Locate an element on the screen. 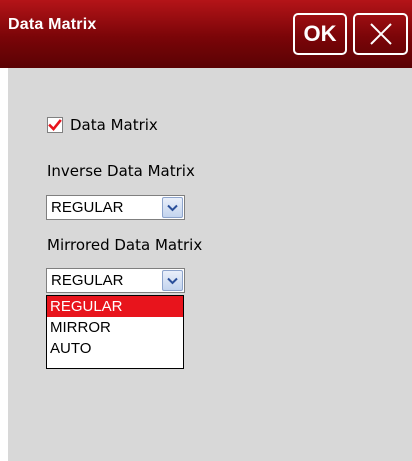 The height and width of the screenshot is (461, 412). mirrored-data-matrix-select: REGULAR is located at coordinates (115, 280).